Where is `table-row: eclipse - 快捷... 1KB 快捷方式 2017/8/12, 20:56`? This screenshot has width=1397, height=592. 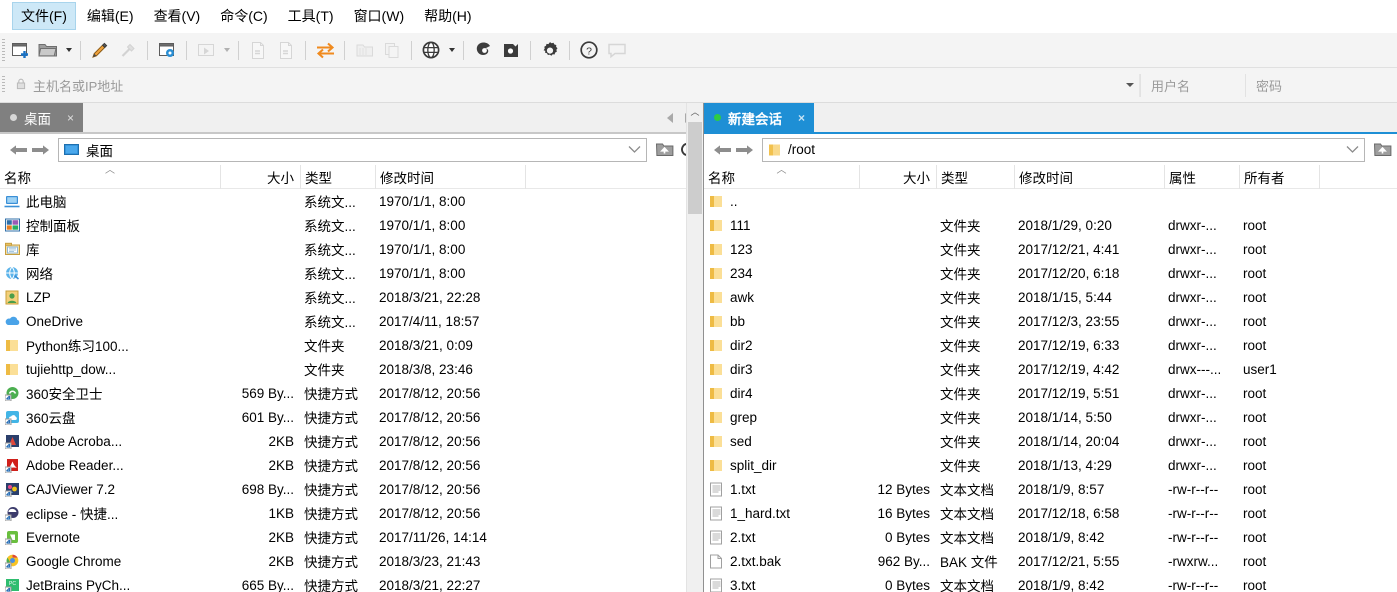 table-row: eclipse - 快捷... 1KB 快捷方式 2017/8/12, 20:56 is located at coordinates (351, 513).